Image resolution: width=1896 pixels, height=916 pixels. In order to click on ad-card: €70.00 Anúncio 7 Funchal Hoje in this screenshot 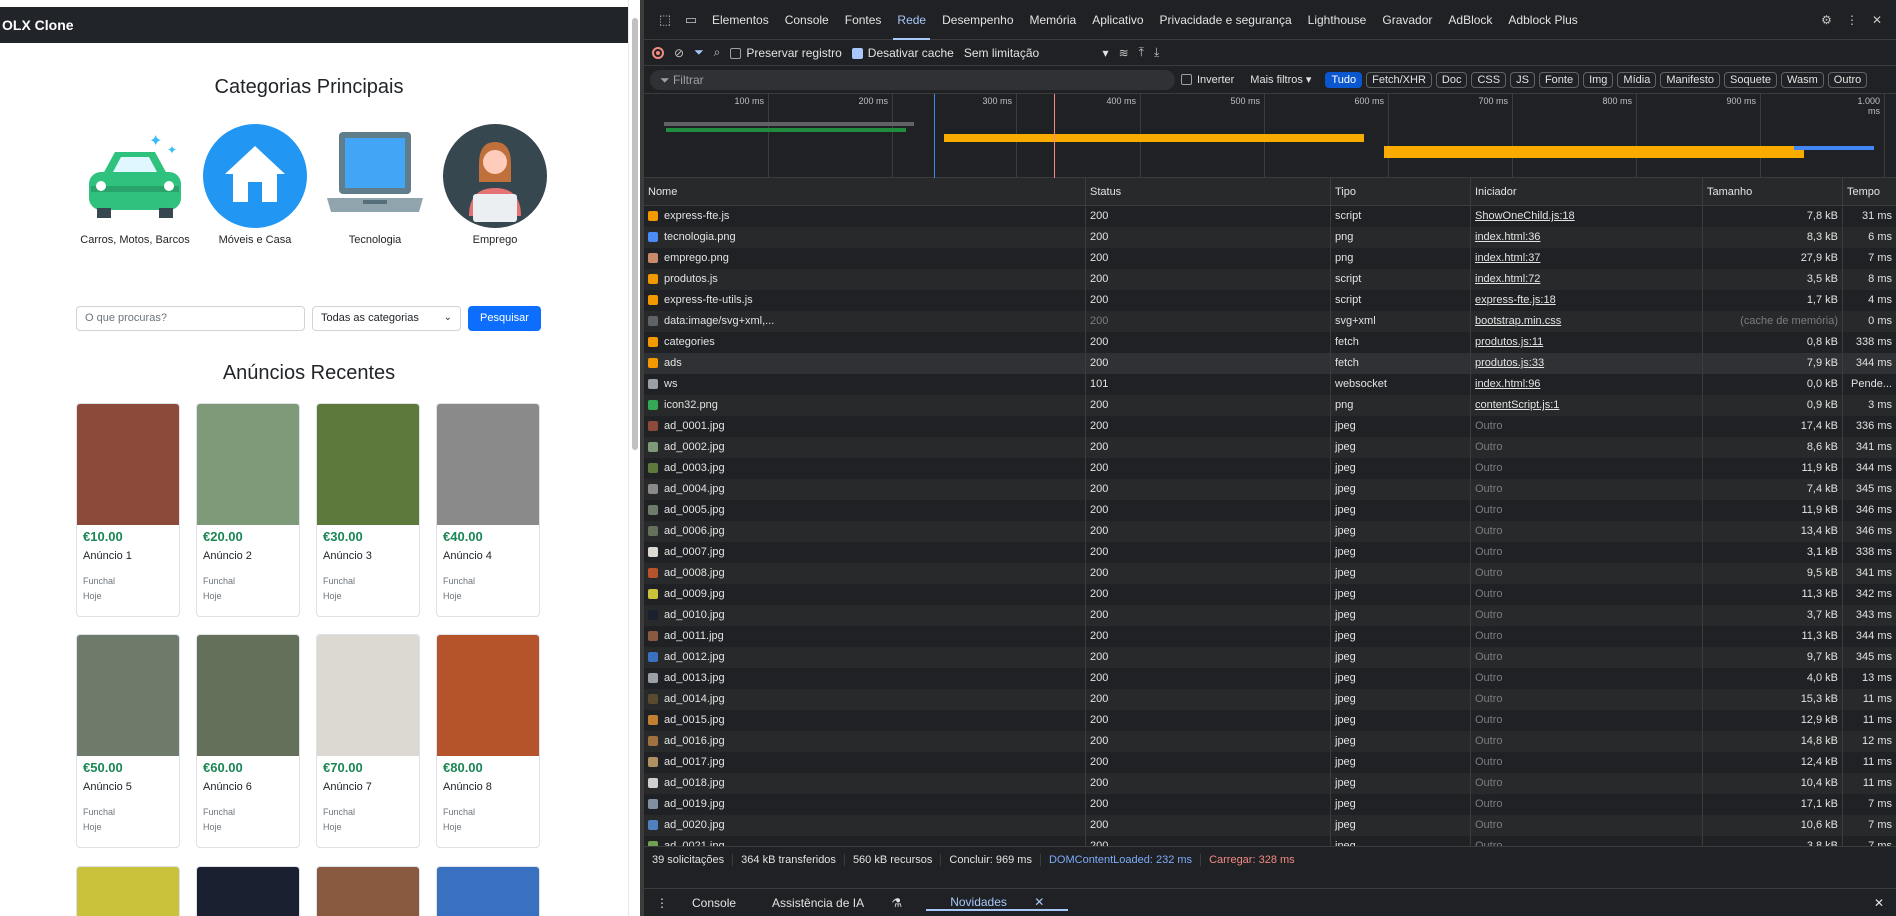, I will do `click(368, 741)`.